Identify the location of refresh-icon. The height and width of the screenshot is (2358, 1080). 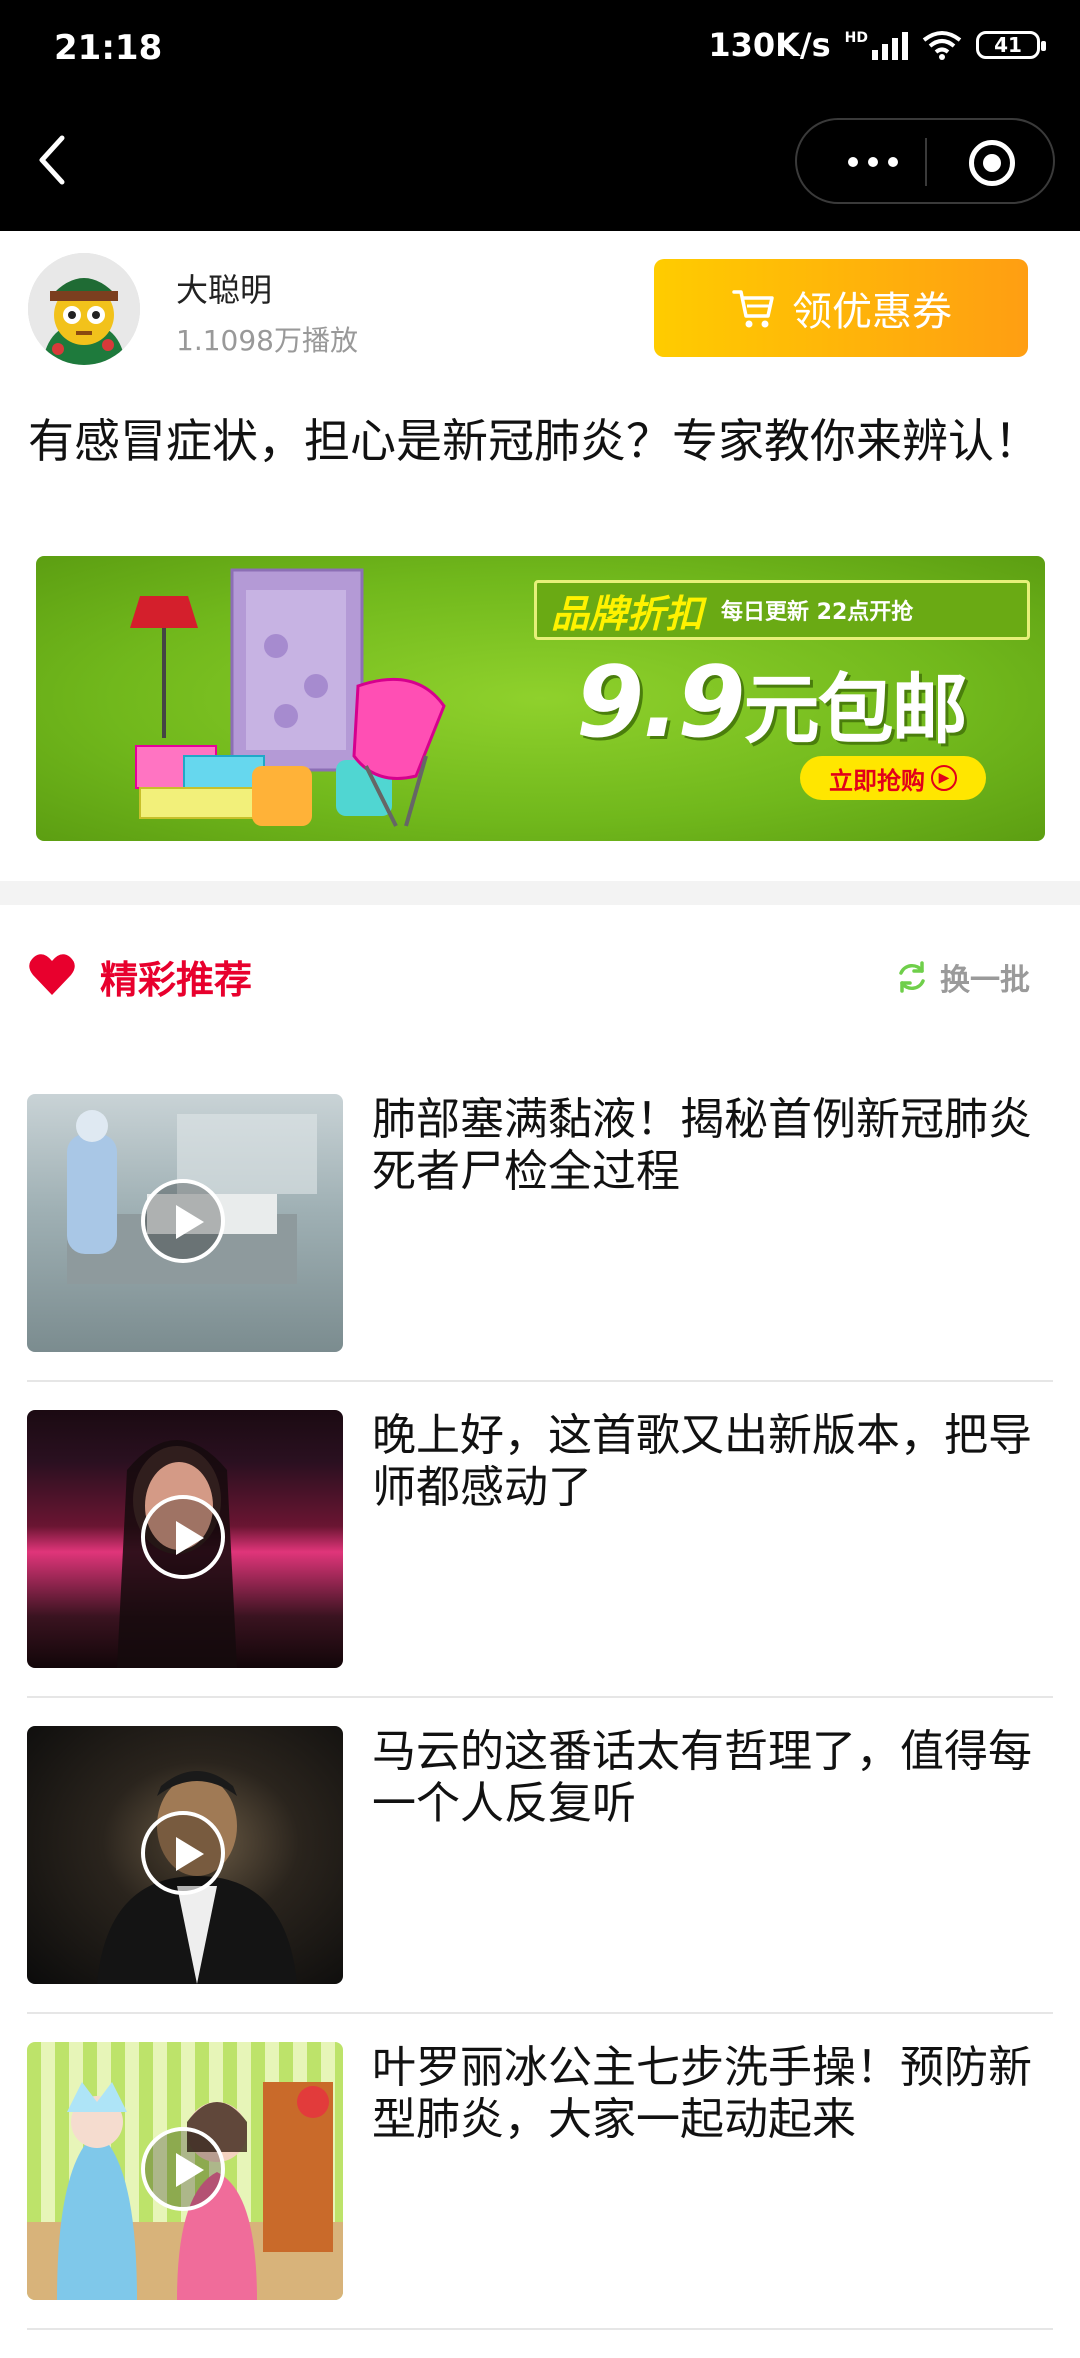
(912, 977).